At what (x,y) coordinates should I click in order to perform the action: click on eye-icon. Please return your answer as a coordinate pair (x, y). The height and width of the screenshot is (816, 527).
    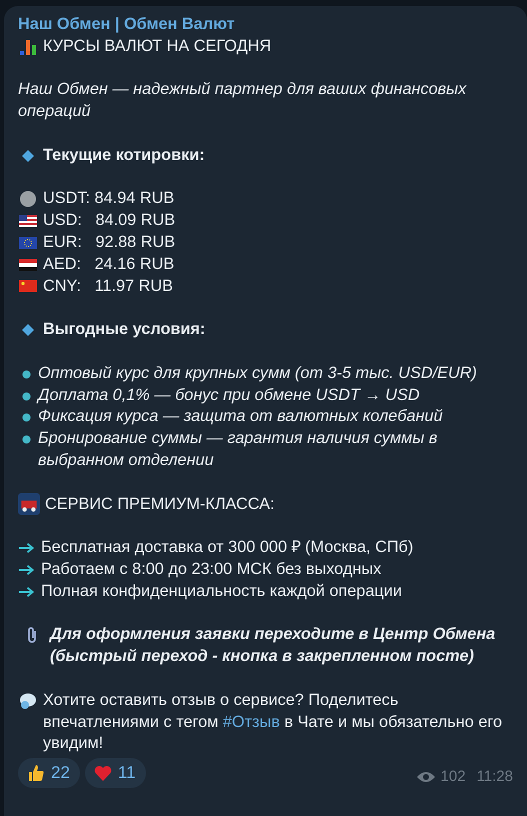
    Looking at the image, I should click on (426, 777).